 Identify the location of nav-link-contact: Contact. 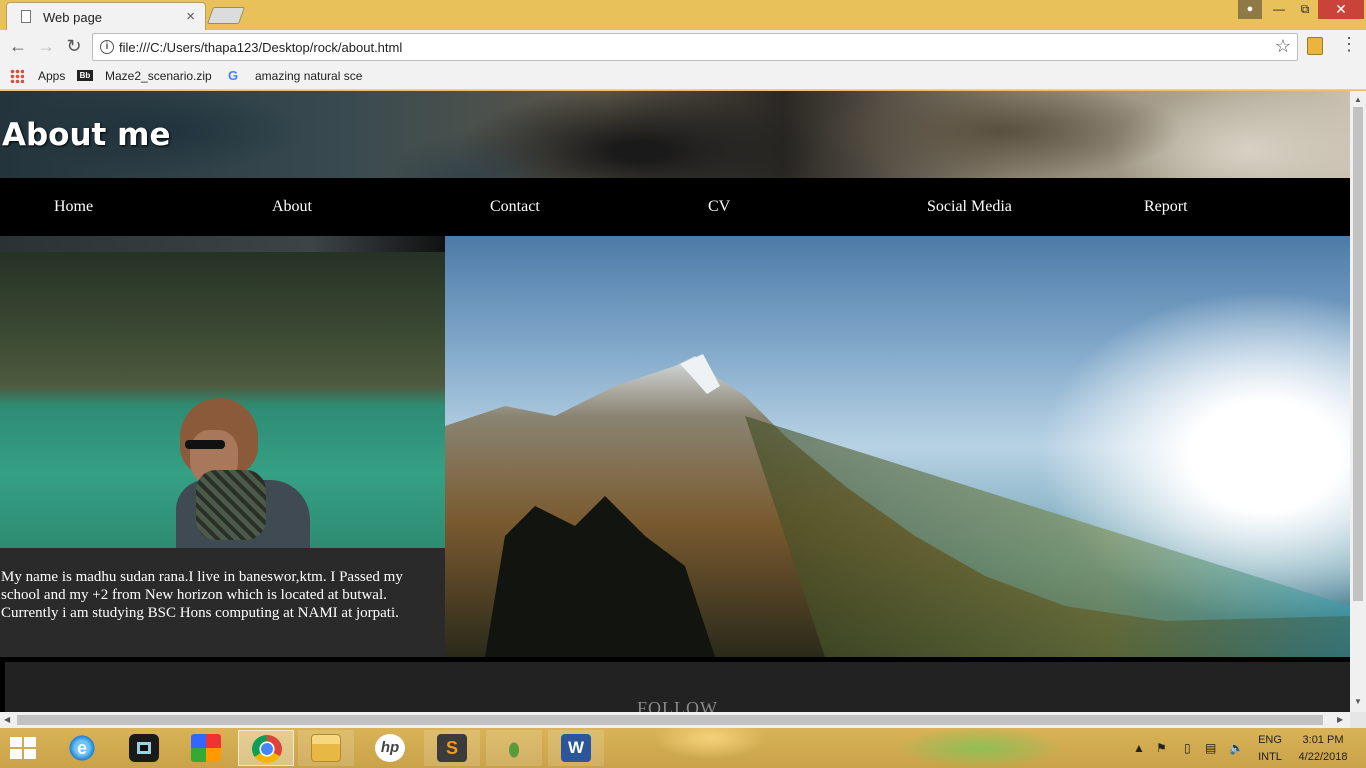
(515, 207).